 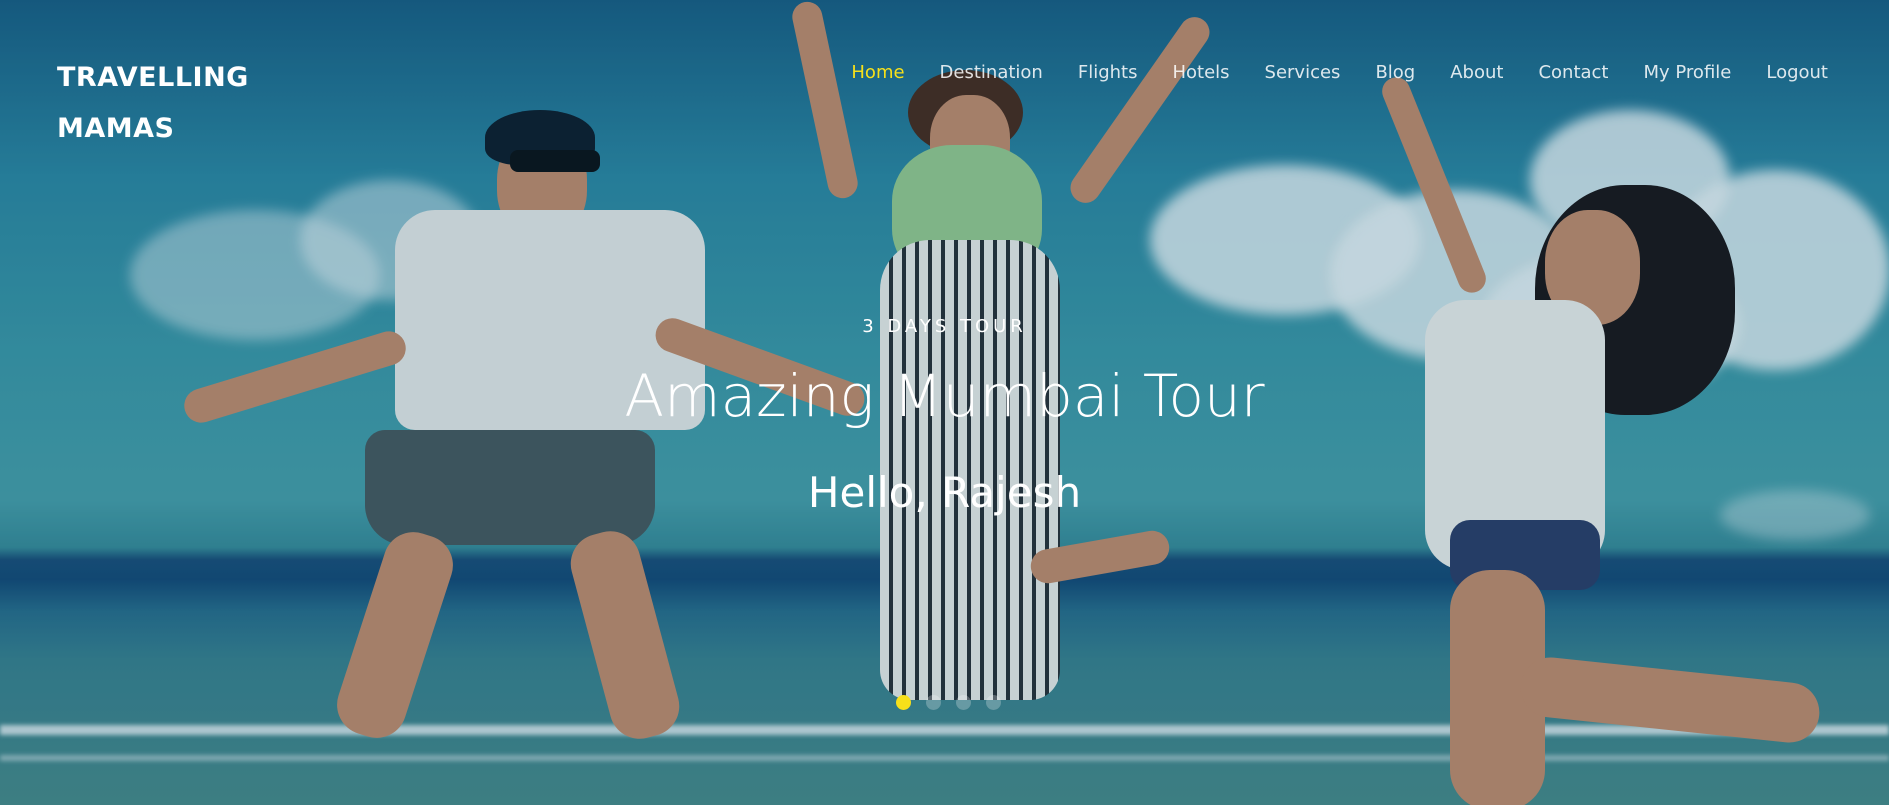 What do you see at coordinates (944, 326) in the screenshot?
I see `hero-subtitle: 3 DAYS TOUR` at bounding box center [944, 326].